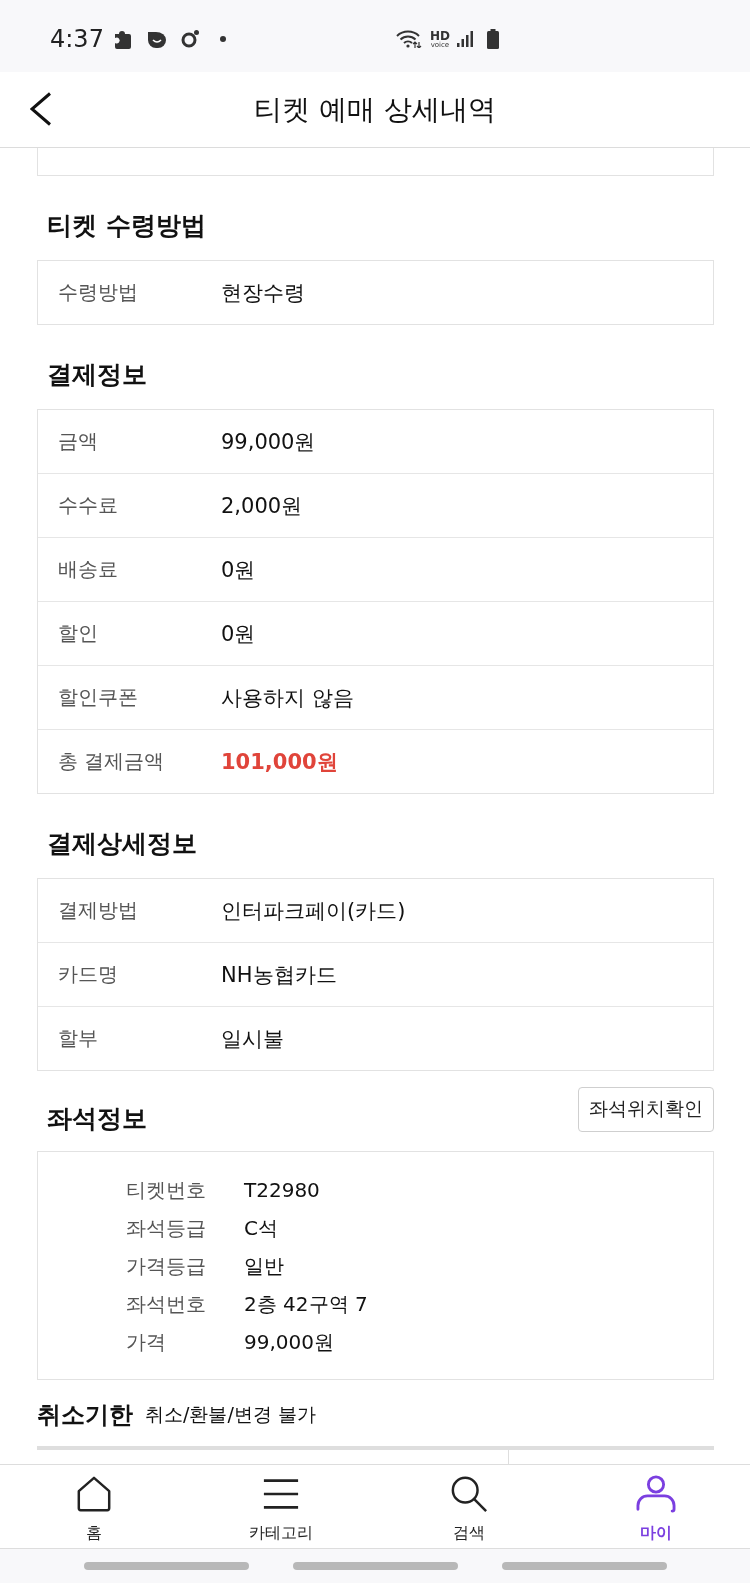 This screenshot has width=750, height=1583. What do you see at coordinates (166, 1266) in the screenshot?
I see `row-label: 가격등급` at bounding box center [166, 1266].